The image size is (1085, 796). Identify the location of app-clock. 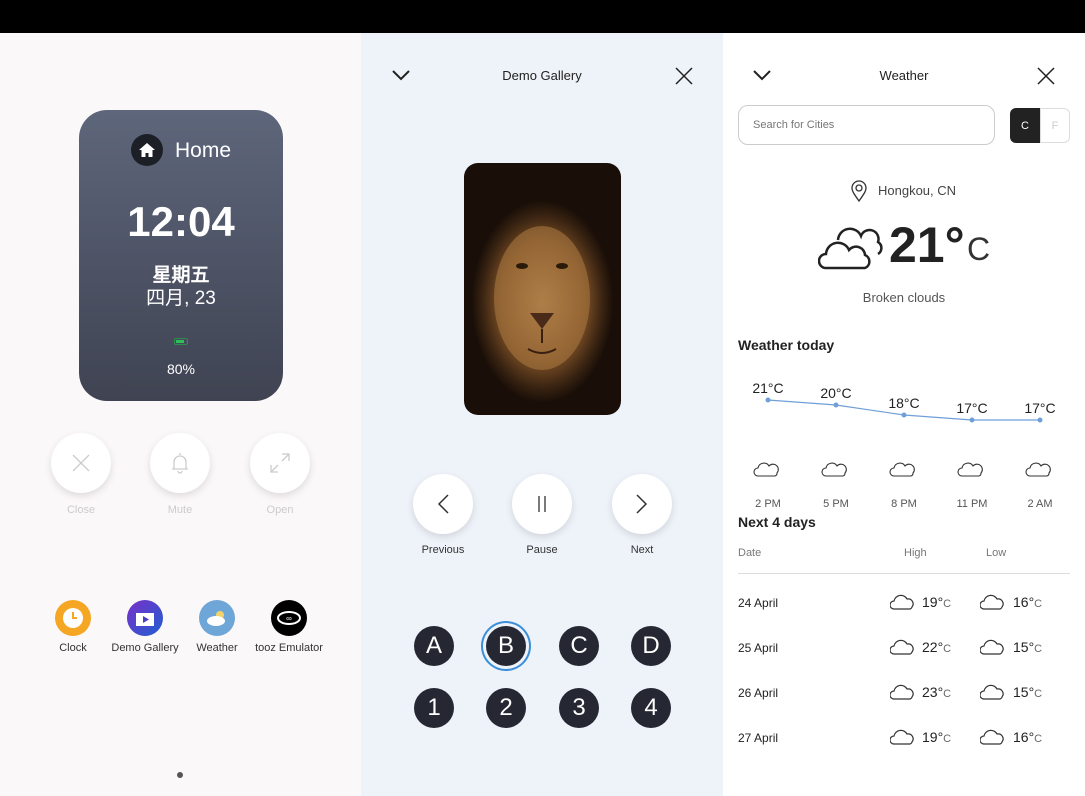
(73, 618).